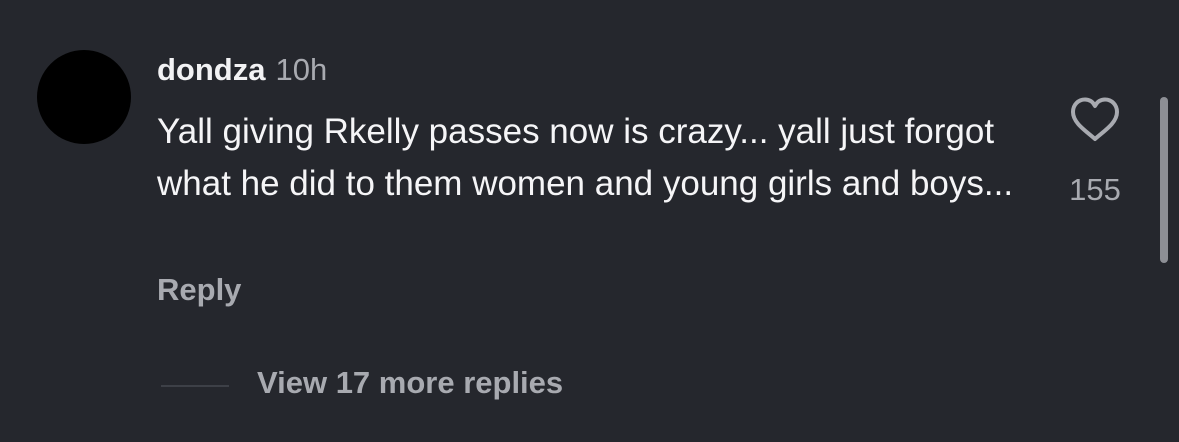  What do you see at coordinates (199, 290) in the screenshot?
I see `reply-button: Reply` at bounding box center [199, 290].